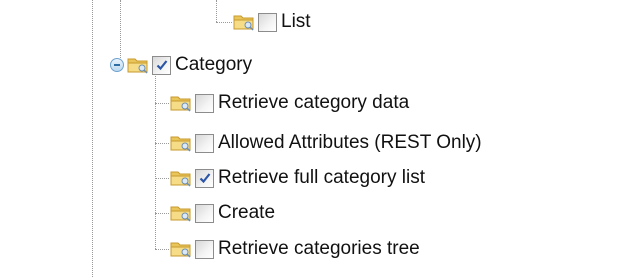 The width and height of the screenshot is (623, 277). Describe the element at coordinates (319, 248) in the screenshot. I see `tree-node-label: Retrieve categories tree` at that location.